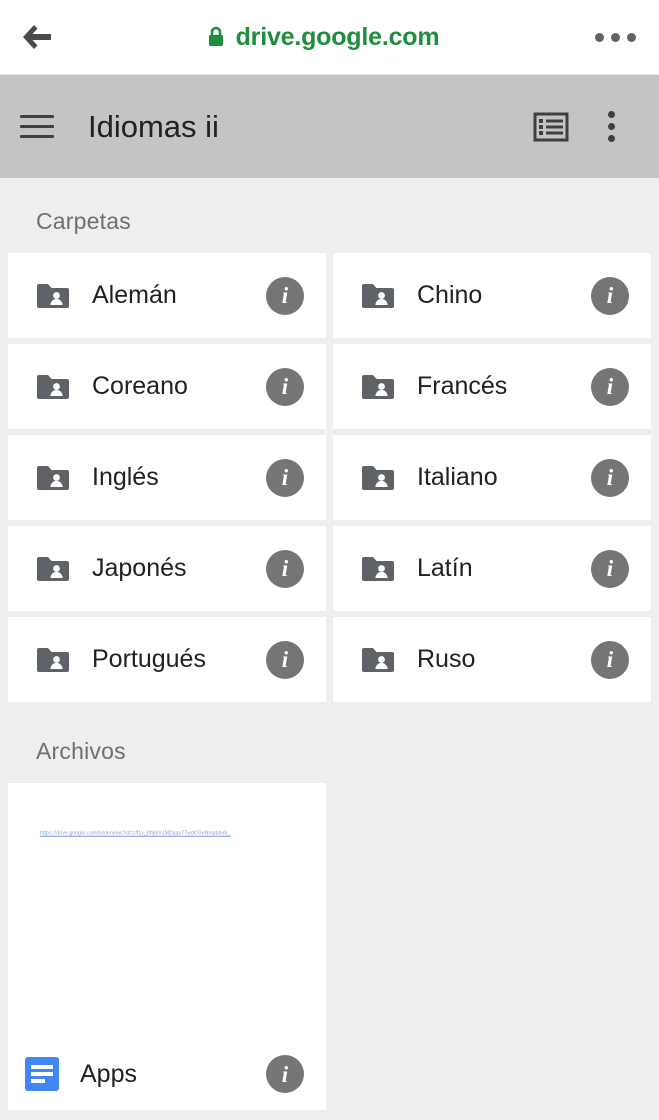 This screenshot has width=659, height=1120. I want to click on folder-card: Coreano i, so click(167, 386).